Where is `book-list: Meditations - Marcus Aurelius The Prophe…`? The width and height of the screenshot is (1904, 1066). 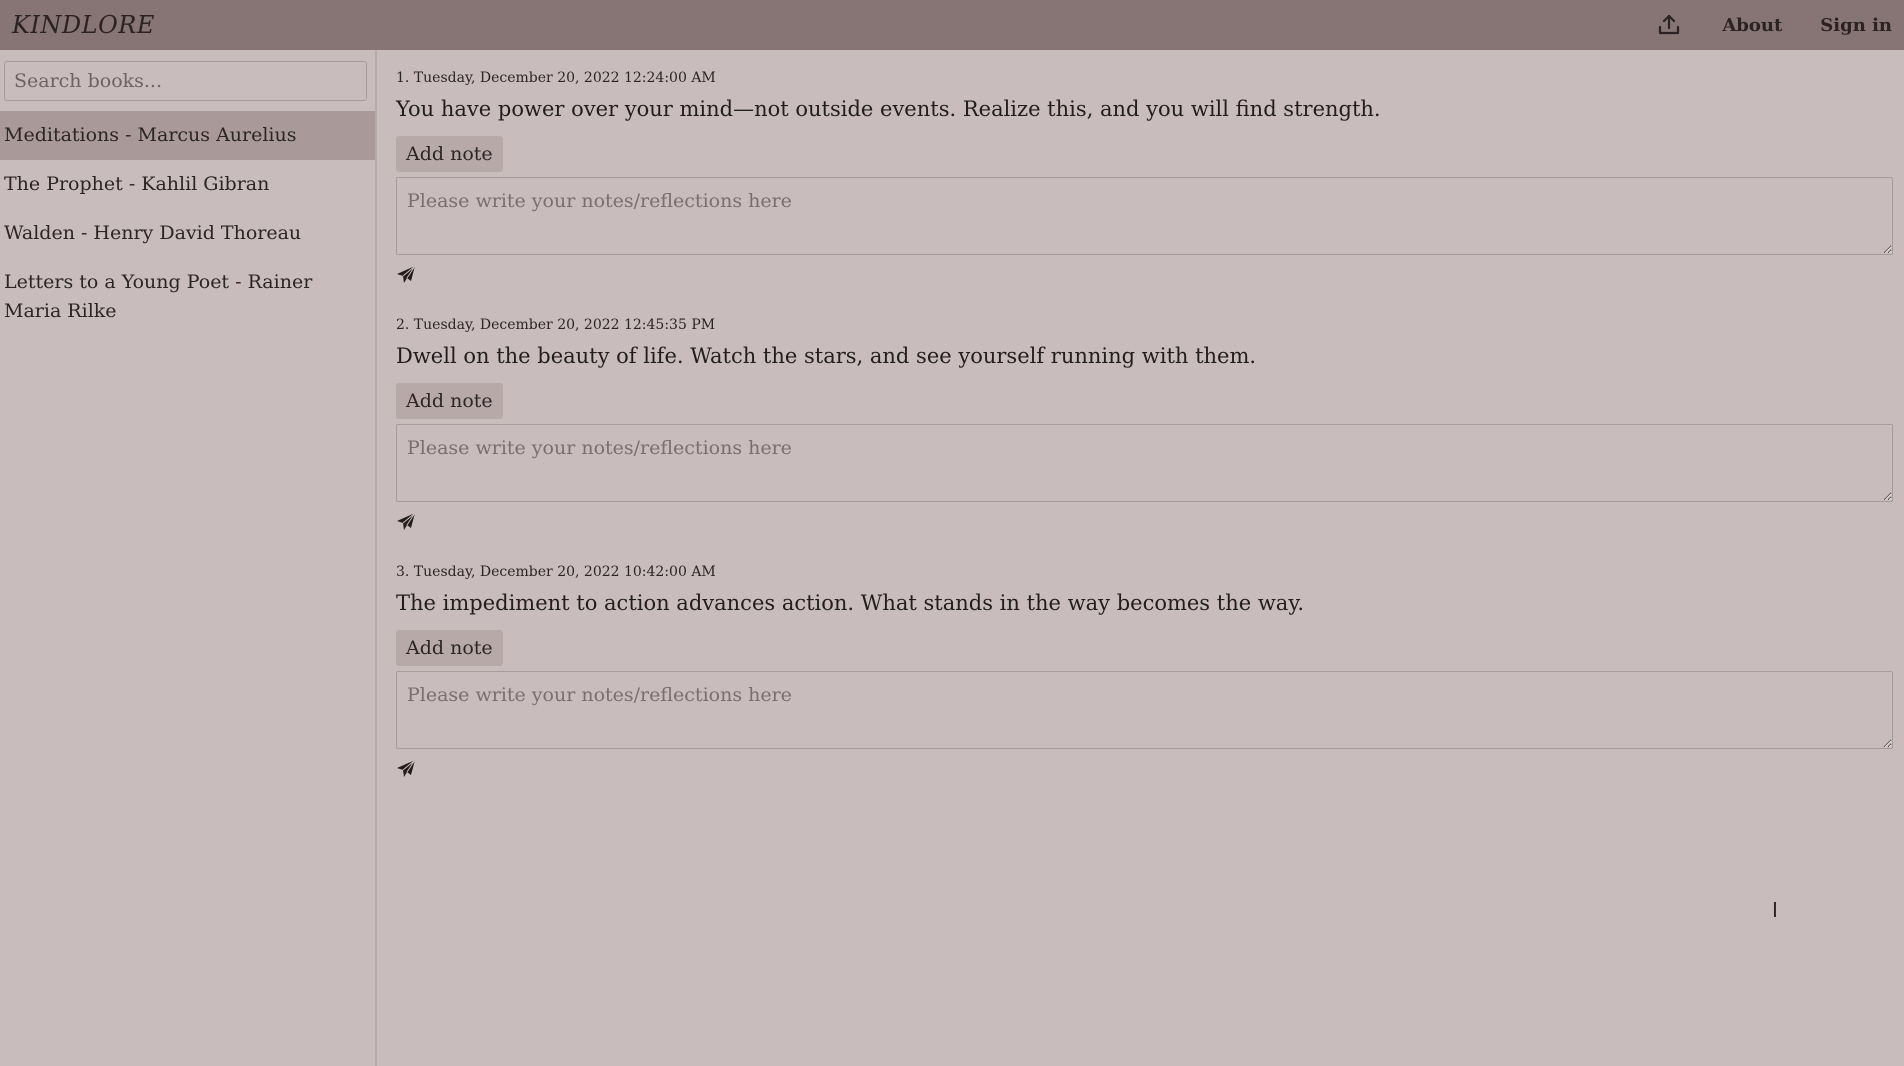 book-list: Meditations - Marcus Aurelius The Prophe… is located at coordinates (187, 223).